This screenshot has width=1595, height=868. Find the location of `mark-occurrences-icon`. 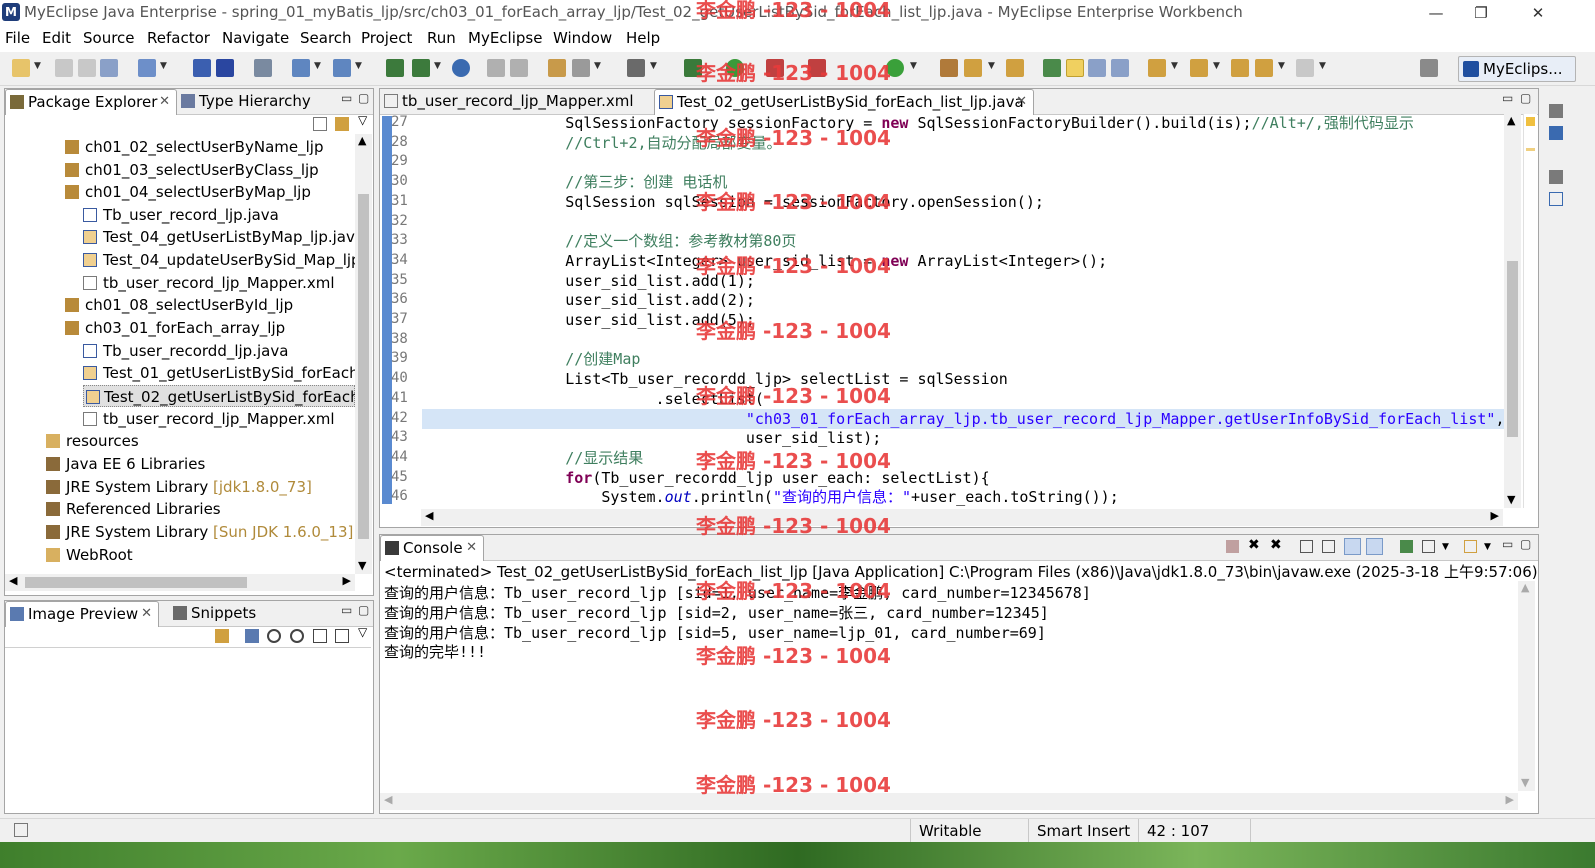

mark-occurrences-icon is located at coordinates (1075, 68).